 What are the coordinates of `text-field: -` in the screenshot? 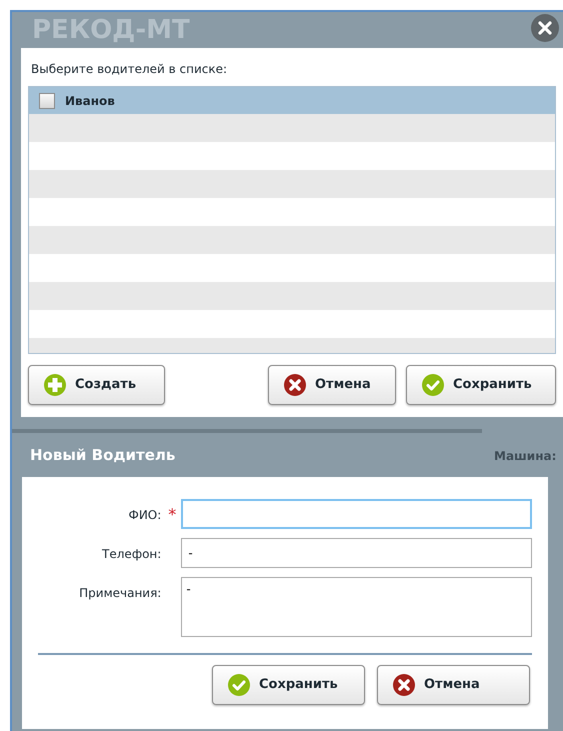 It's located at (356, 553).